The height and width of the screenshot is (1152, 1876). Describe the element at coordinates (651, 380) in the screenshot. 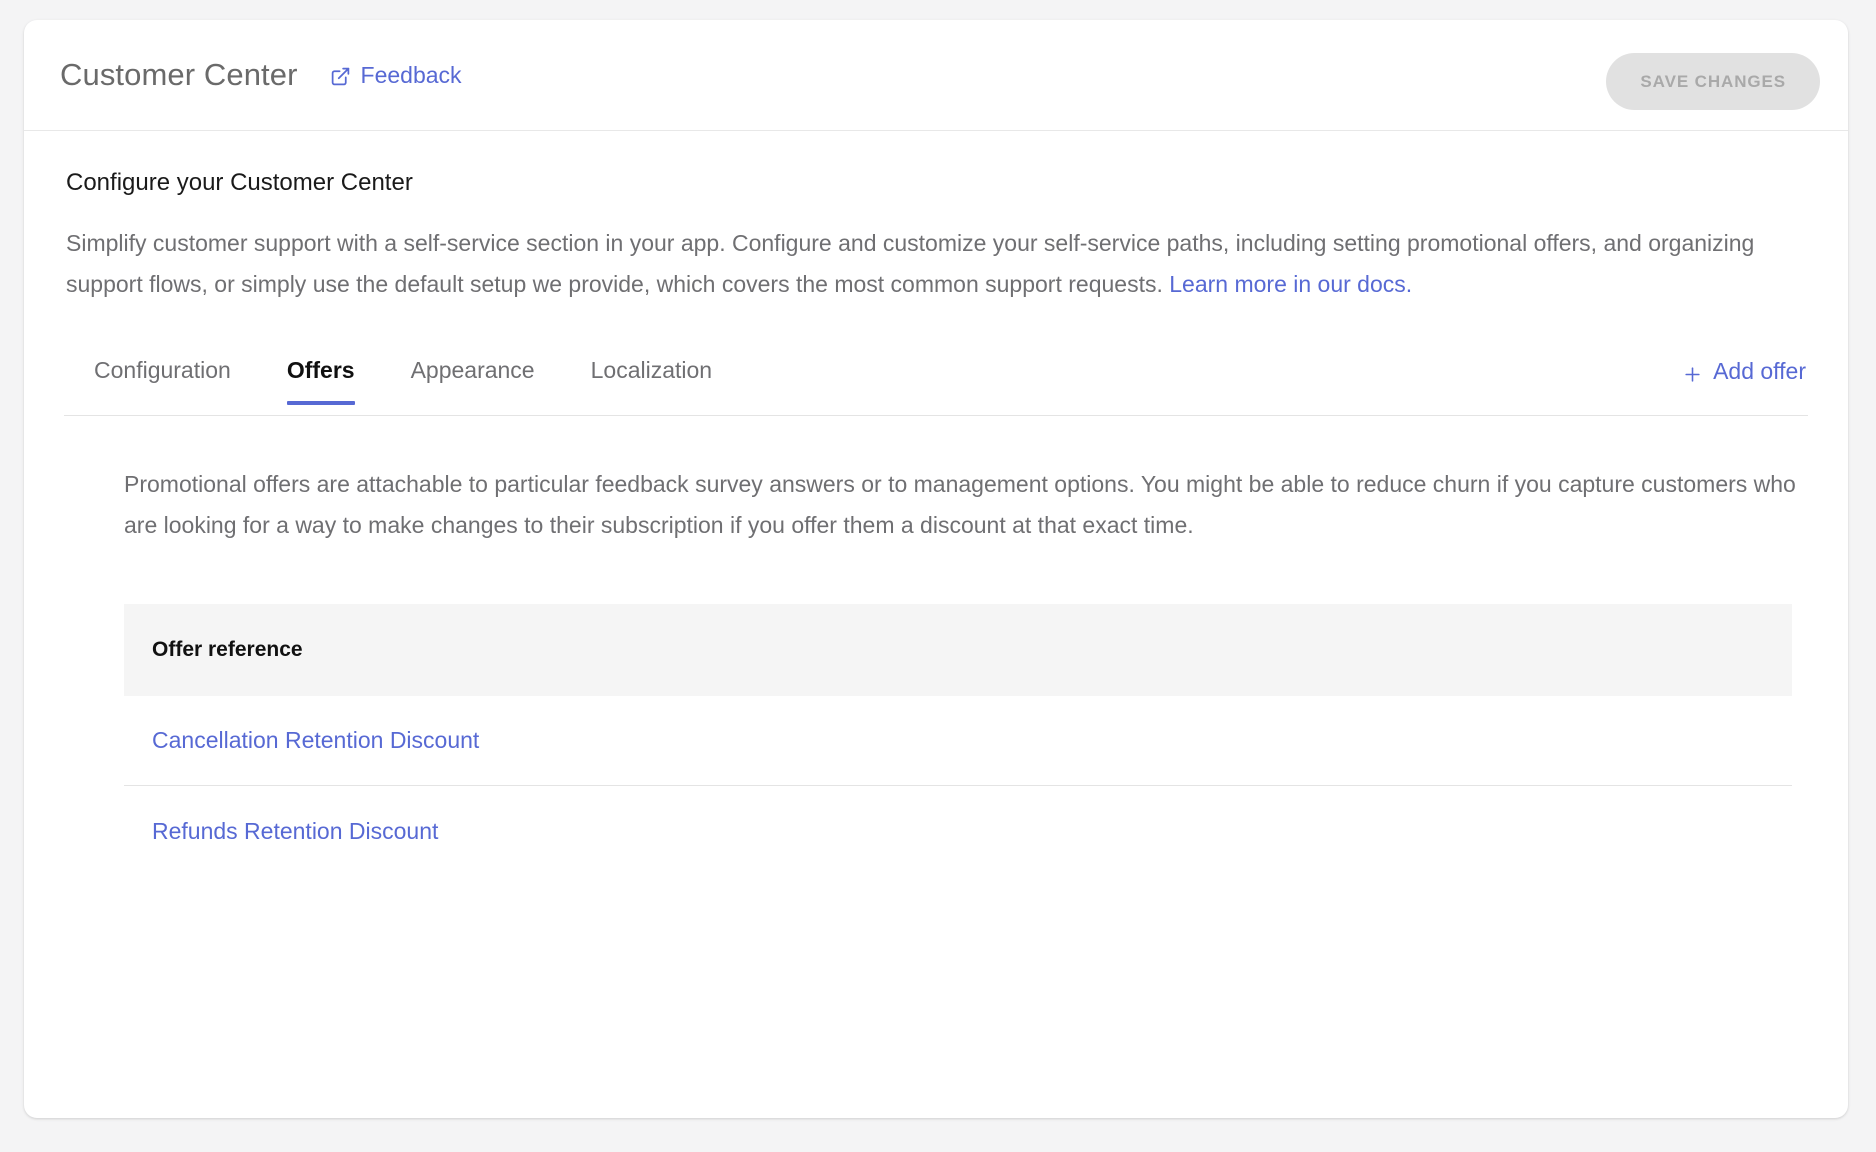

I see `tab-localization: Localization` at that location.